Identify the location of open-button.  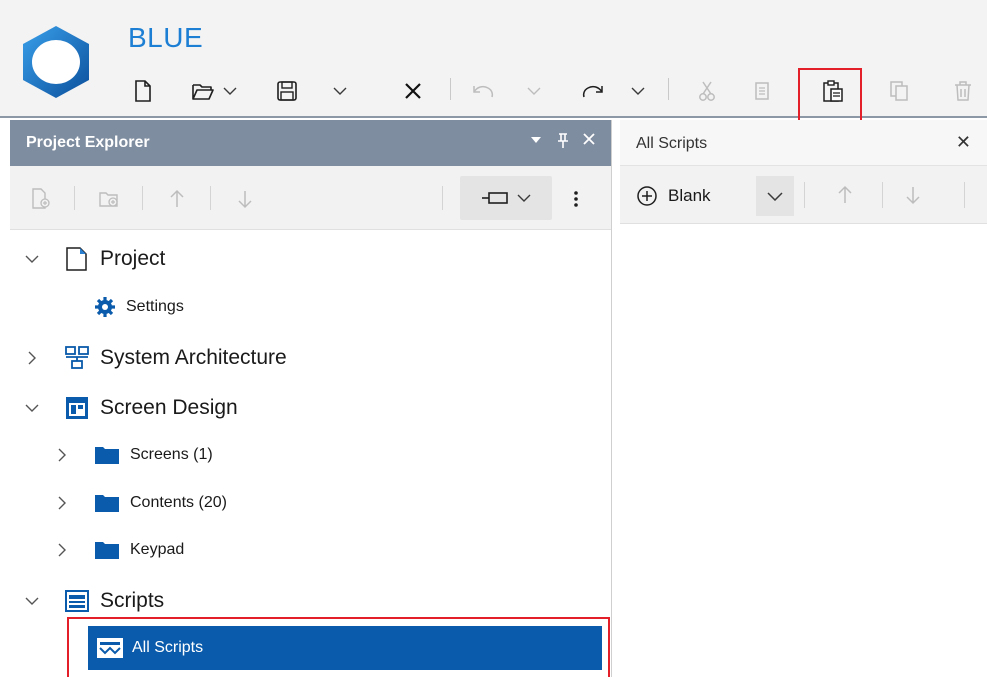
(203, 91).